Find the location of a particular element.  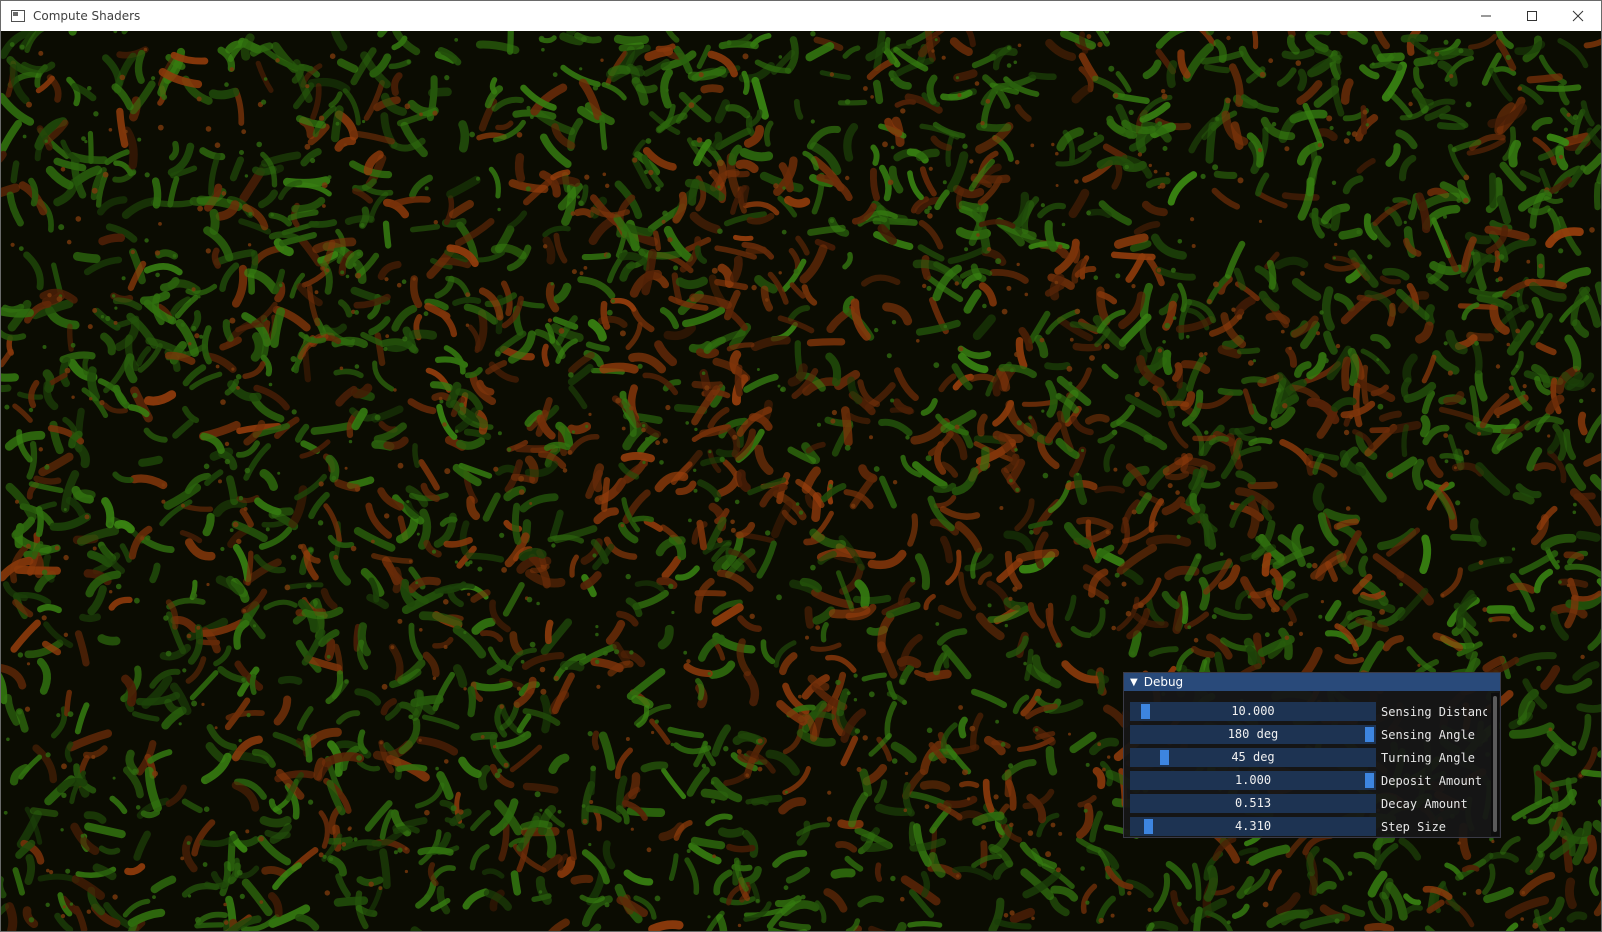

slider-label: Step Size is located at coordinates (1414, 826).